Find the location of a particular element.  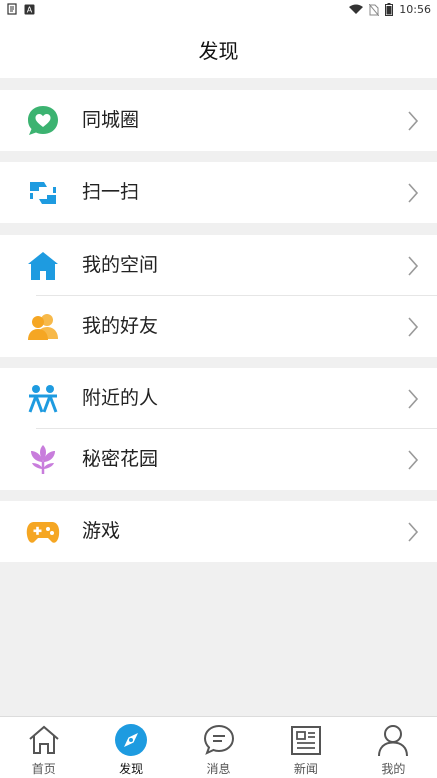

gamepad-icon is located at coordinates (43, 532).